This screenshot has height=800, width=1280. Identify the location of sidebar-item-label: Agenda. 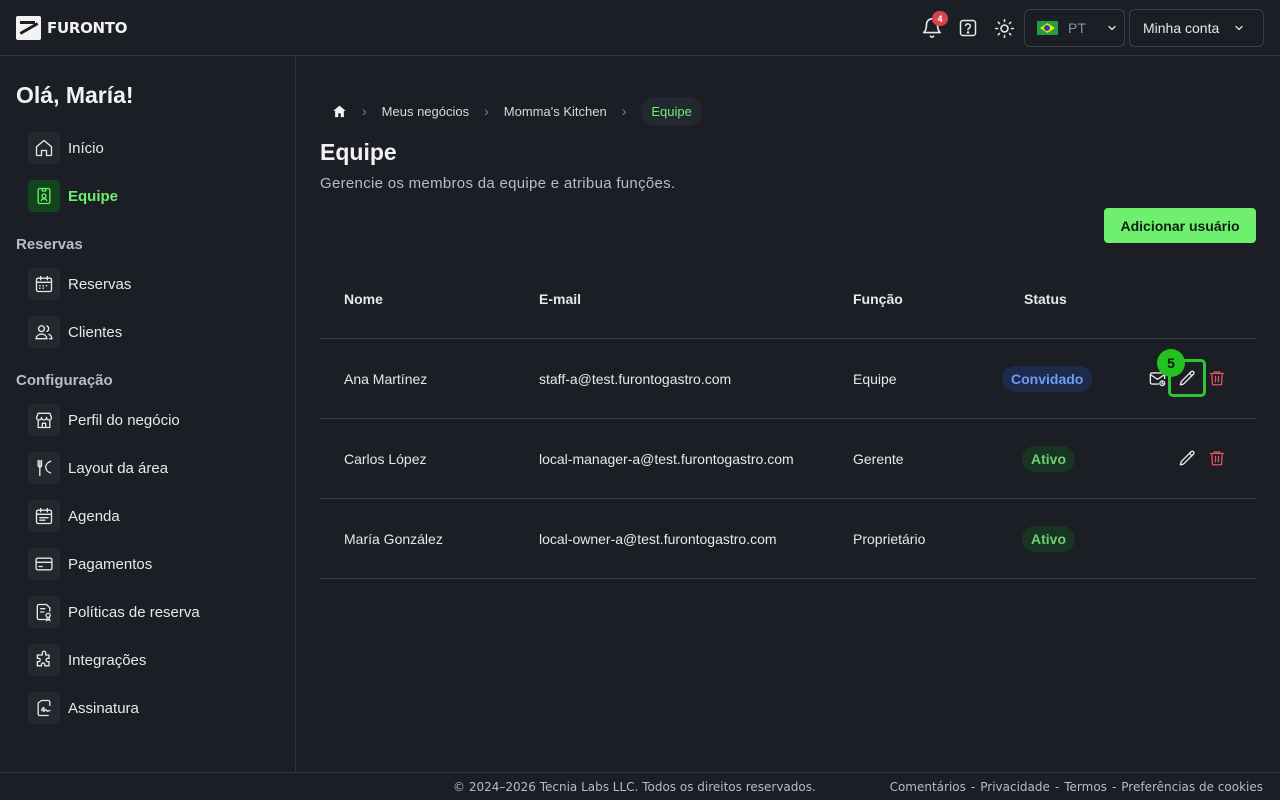
(94, 516).